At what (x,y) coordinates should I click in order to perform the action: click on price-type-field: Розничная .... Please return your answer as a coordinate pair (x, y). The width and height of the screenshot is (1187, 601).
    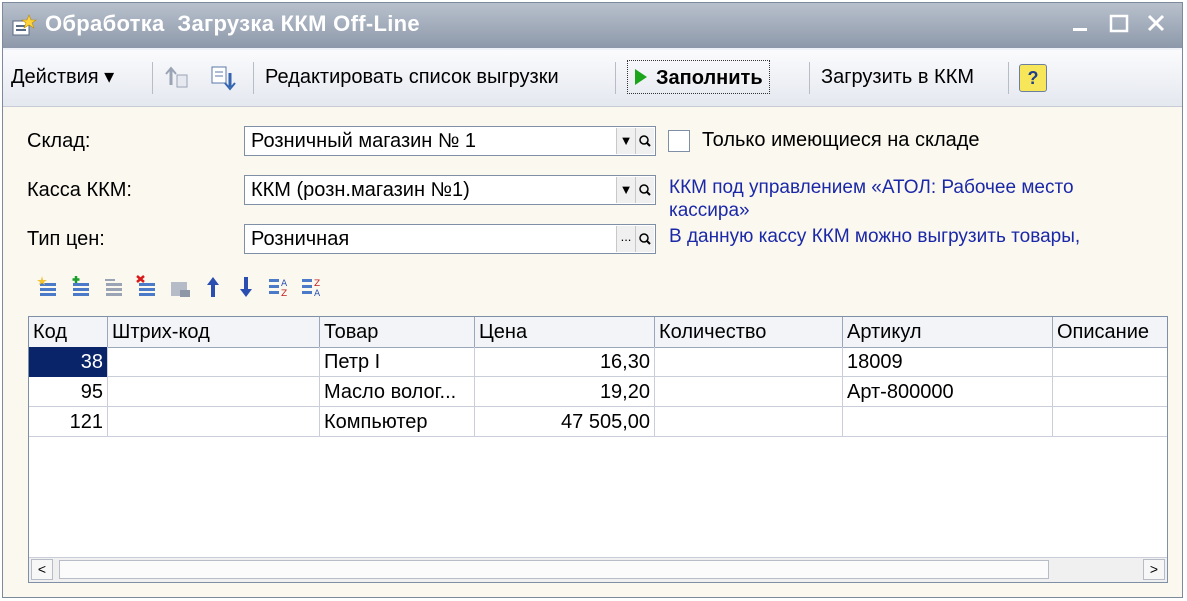
    Looking at the image, I should click on (450, 239).